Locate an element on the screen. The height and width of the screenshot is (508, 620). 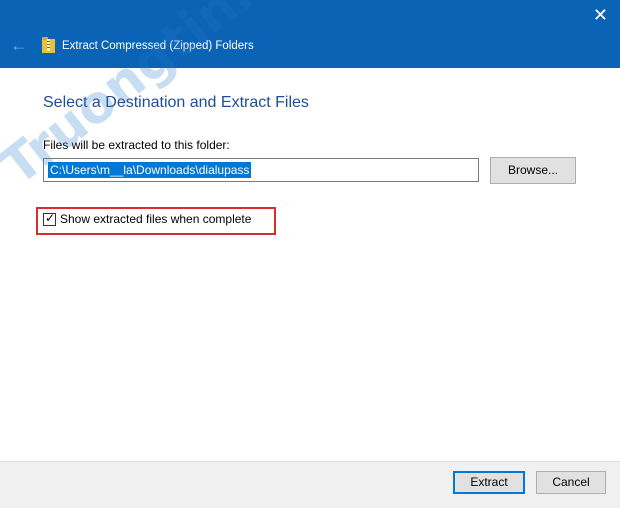
title-bar: ✕ ← Extract Compressed (Zipped) Folders is located at coordinates (310, 34).